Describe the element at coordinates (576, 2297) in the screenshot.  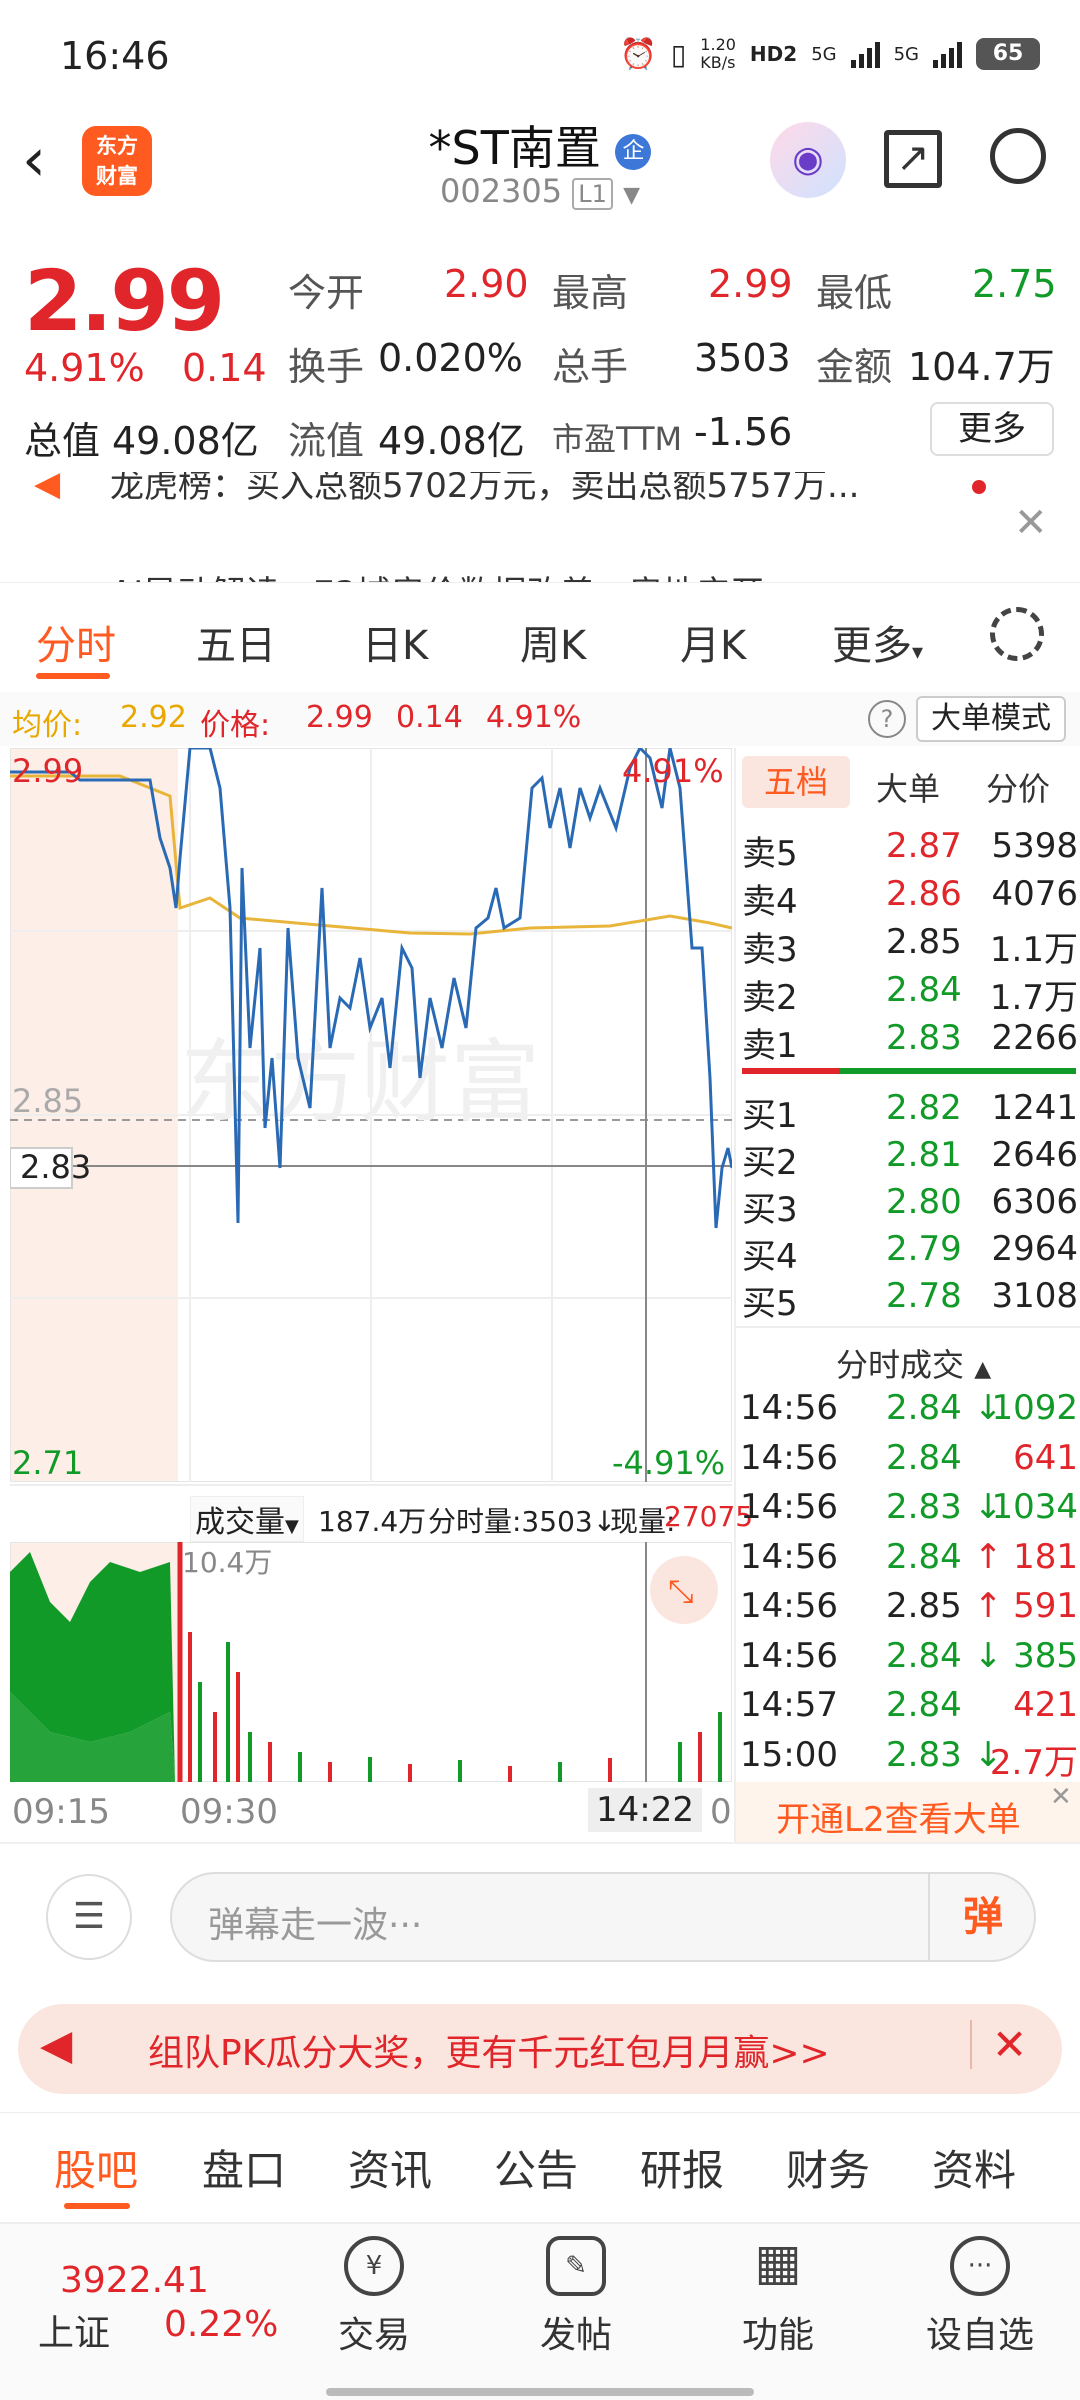
I see `nav-post: ✎ 发帖` at that location.